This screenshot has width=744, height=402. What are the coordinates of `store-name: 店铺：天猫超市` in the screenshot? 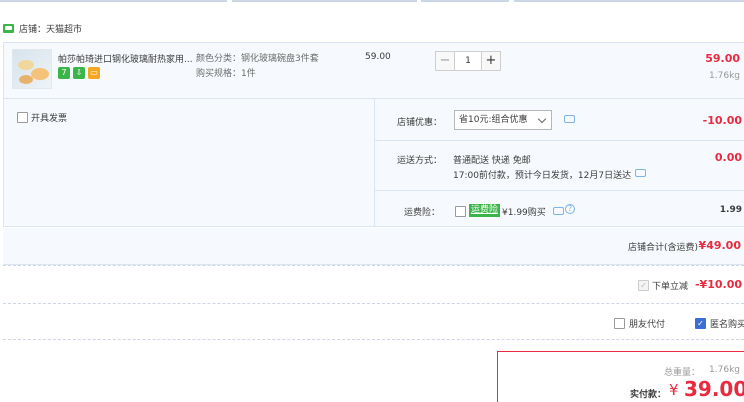 It's located at (50, 28).